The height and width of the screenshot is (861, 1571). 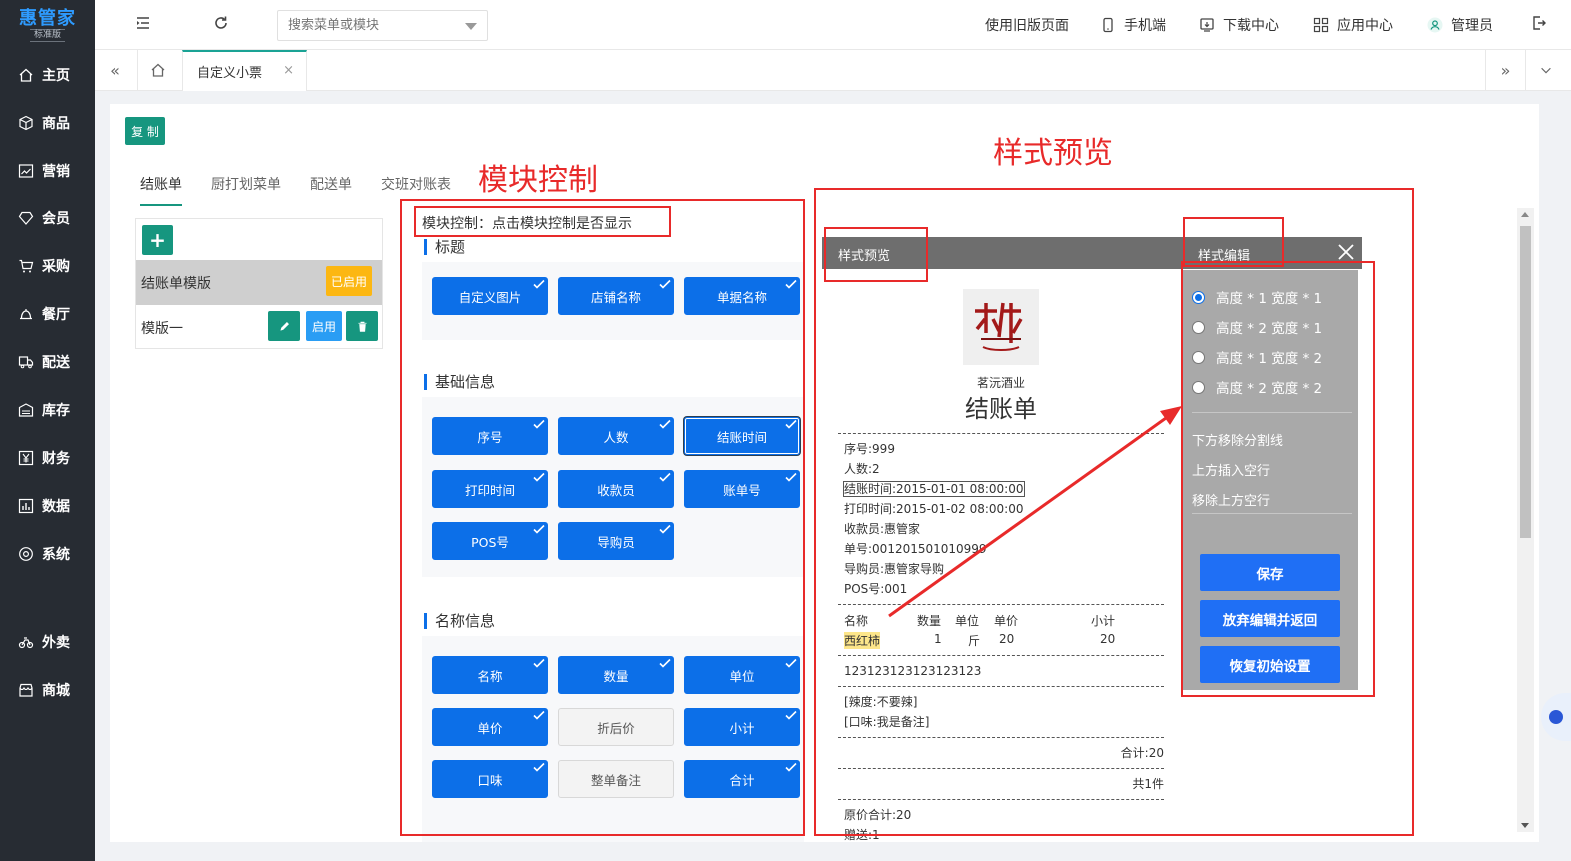 I want to click on module-toggle-button: 合计, so click(x=742, y=779).